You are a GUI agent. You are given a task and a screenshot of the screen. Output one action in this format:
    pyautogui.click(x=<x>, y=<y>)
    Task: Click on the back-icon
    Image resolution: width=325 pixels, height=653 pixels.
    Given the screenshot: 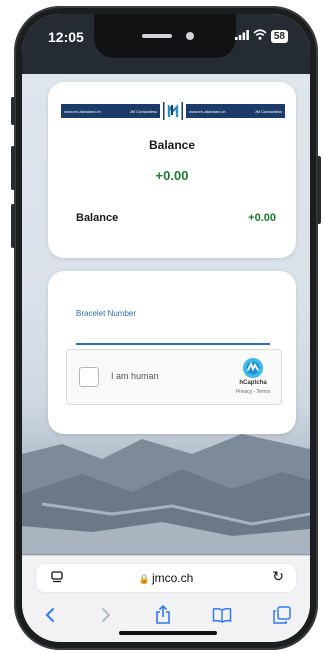 What is the action you would take?
    pyautogui.click(x=50, y=615)
    